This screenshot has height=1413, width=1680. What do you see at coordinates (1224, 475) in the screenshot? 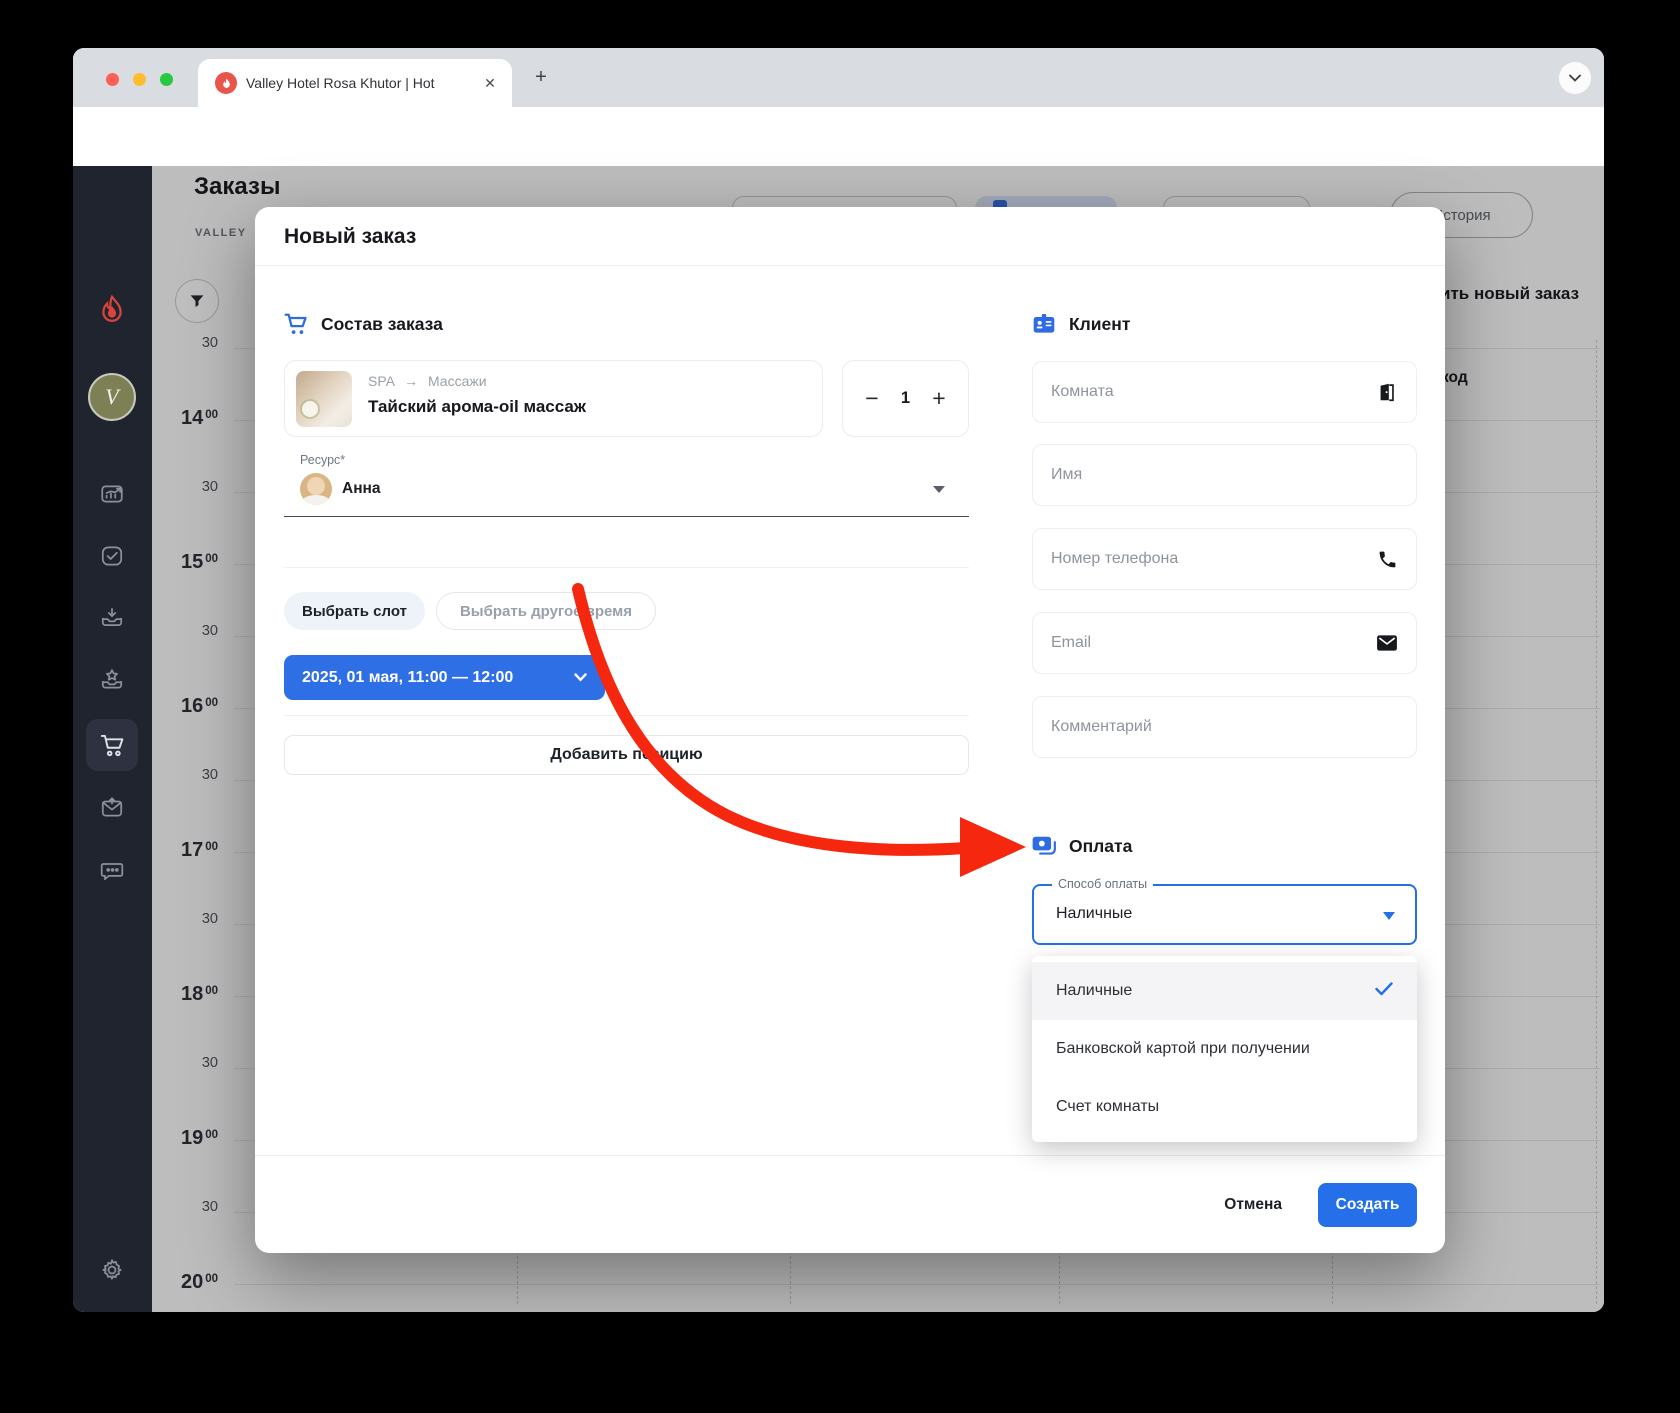
I see `name-field: Имя` at bounding box center [1224, 475].